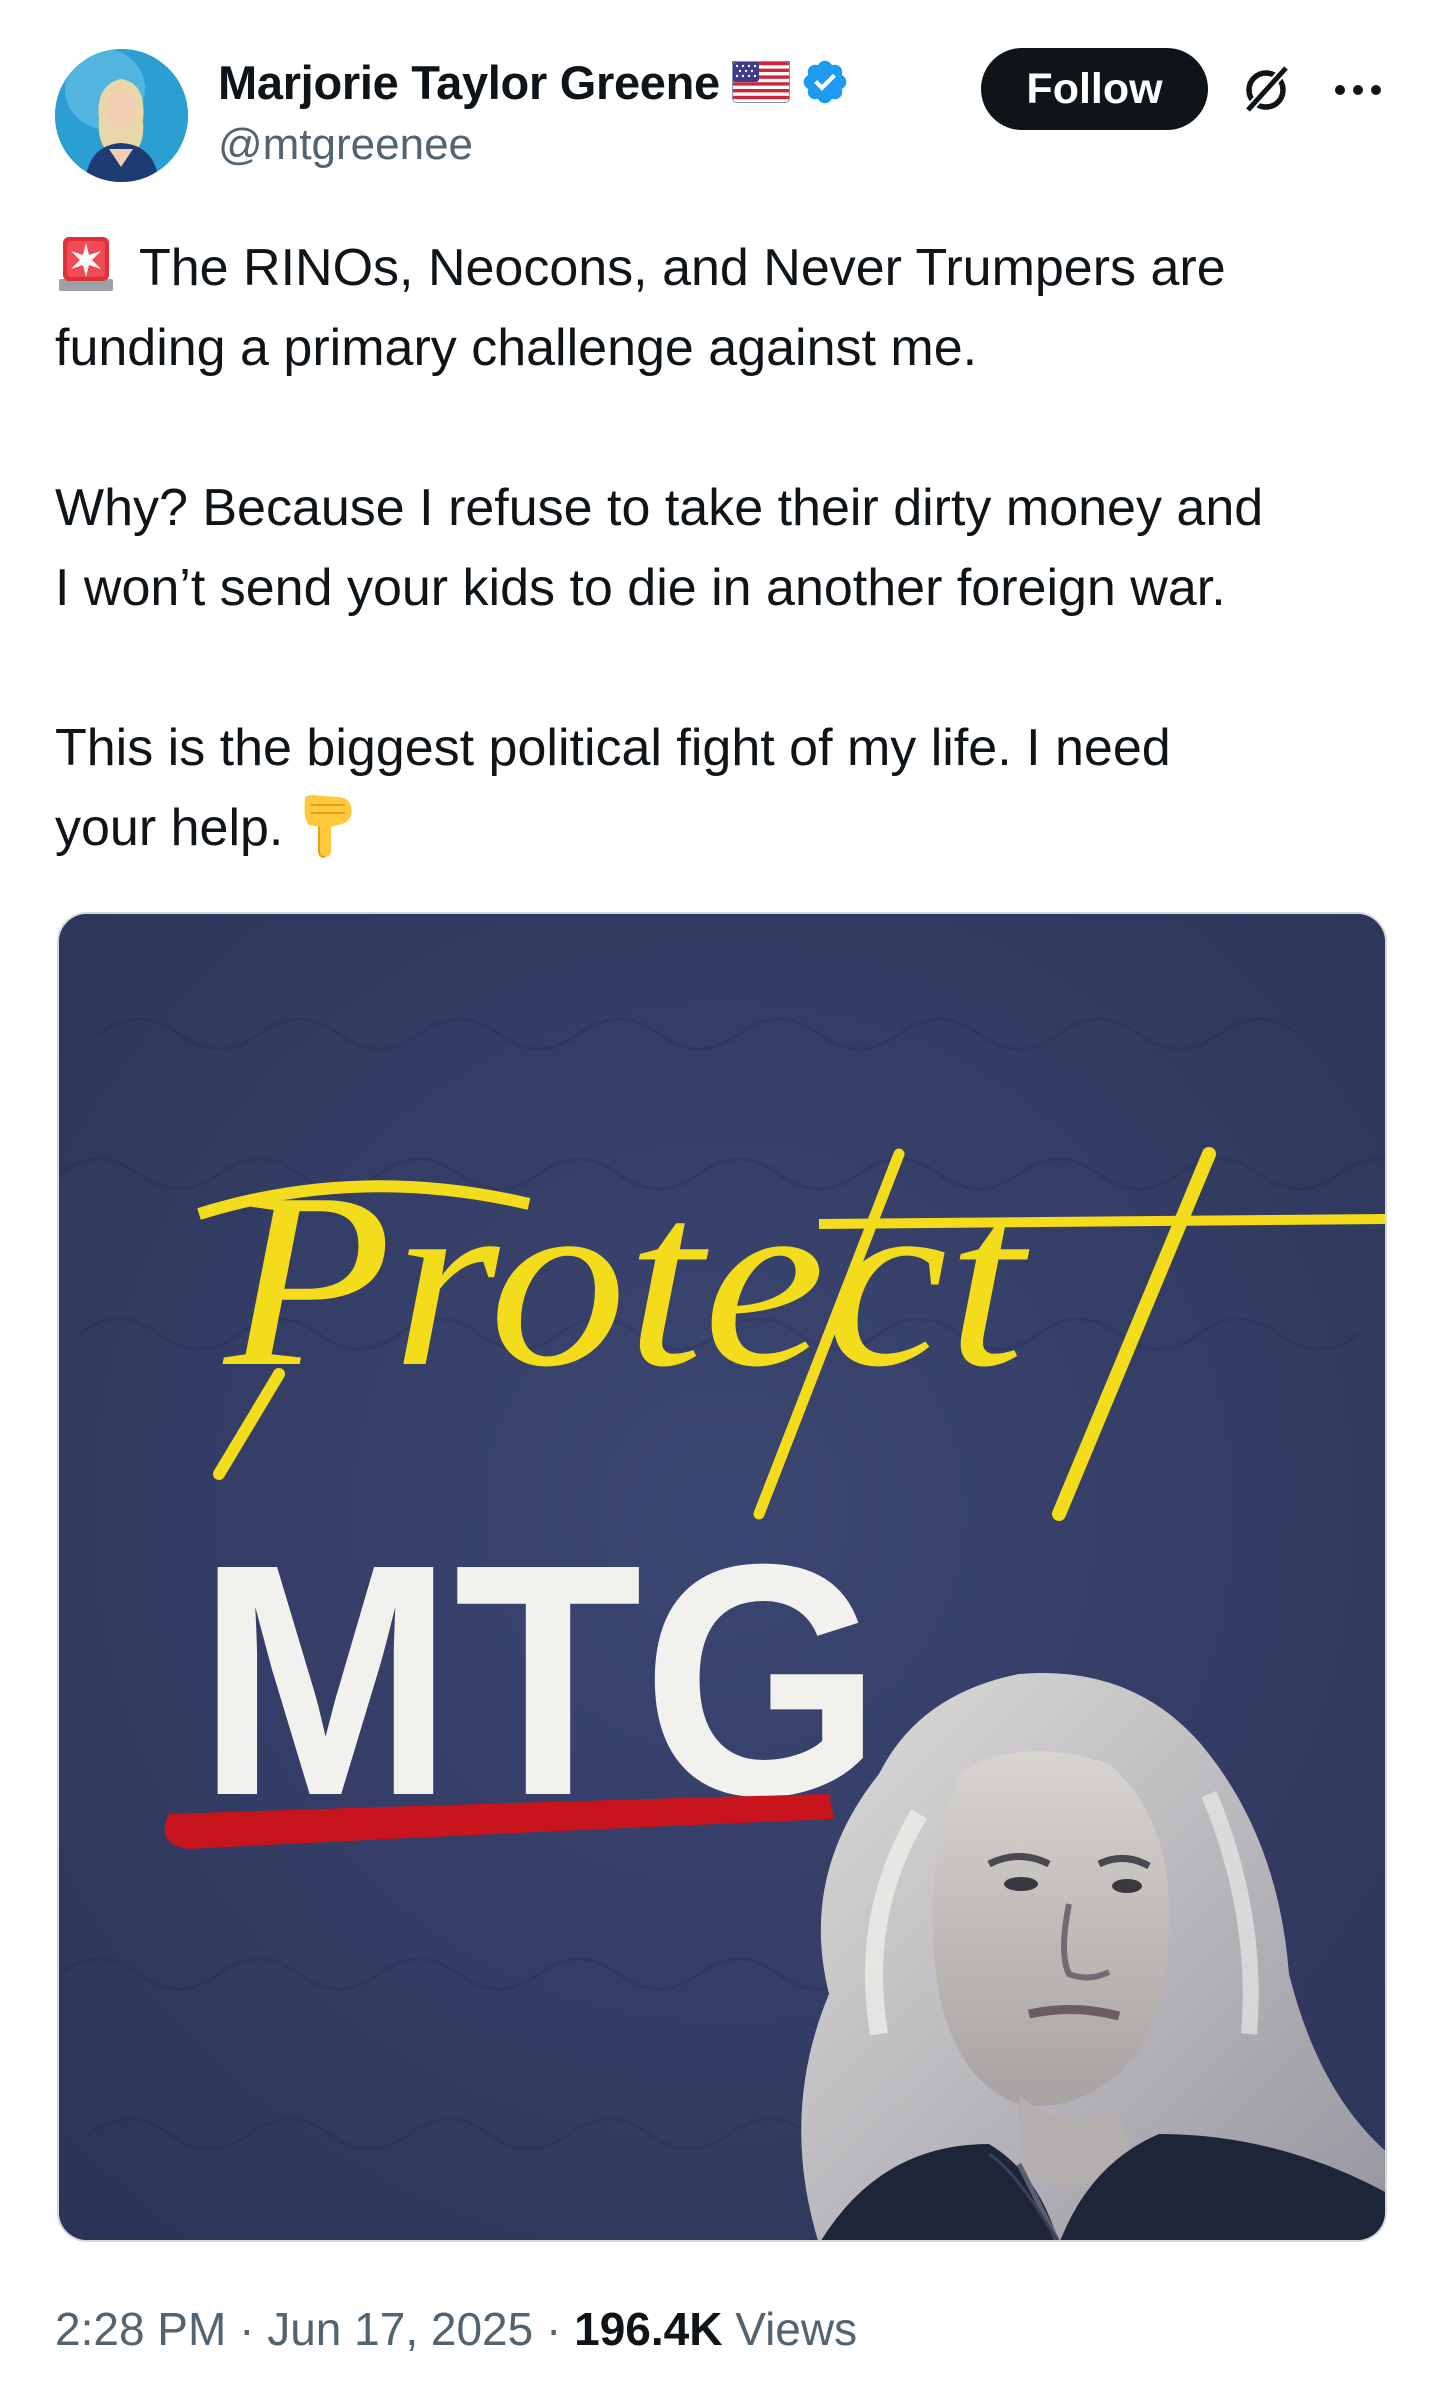 This screenshot has height=2398, width=1440. I want to click on follow-button: Follow, so click(1094, 89).